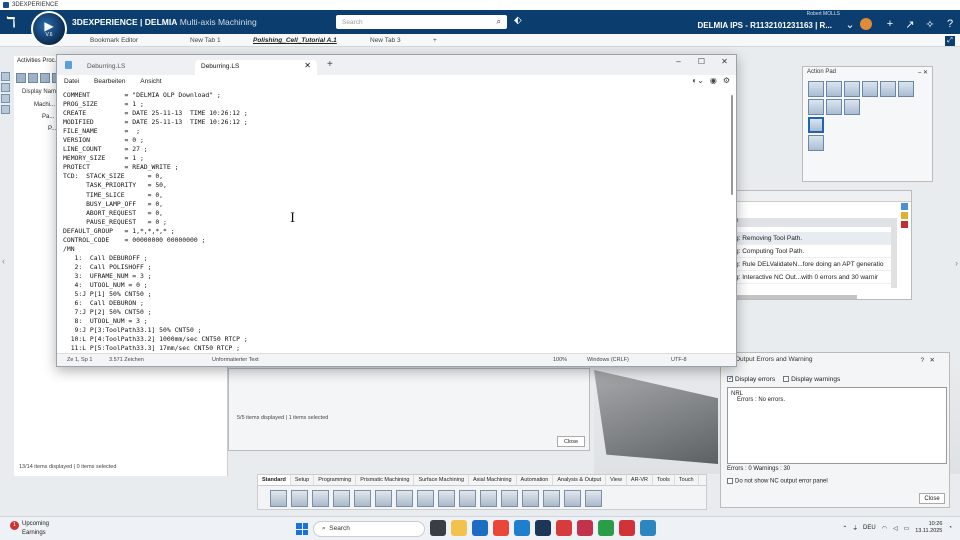 The width and height of the screenshot is (960, 540). Describe the element at coordinates (698, 80) in the screenshot. I see `copilot-icon: ◐⌄` at that location.